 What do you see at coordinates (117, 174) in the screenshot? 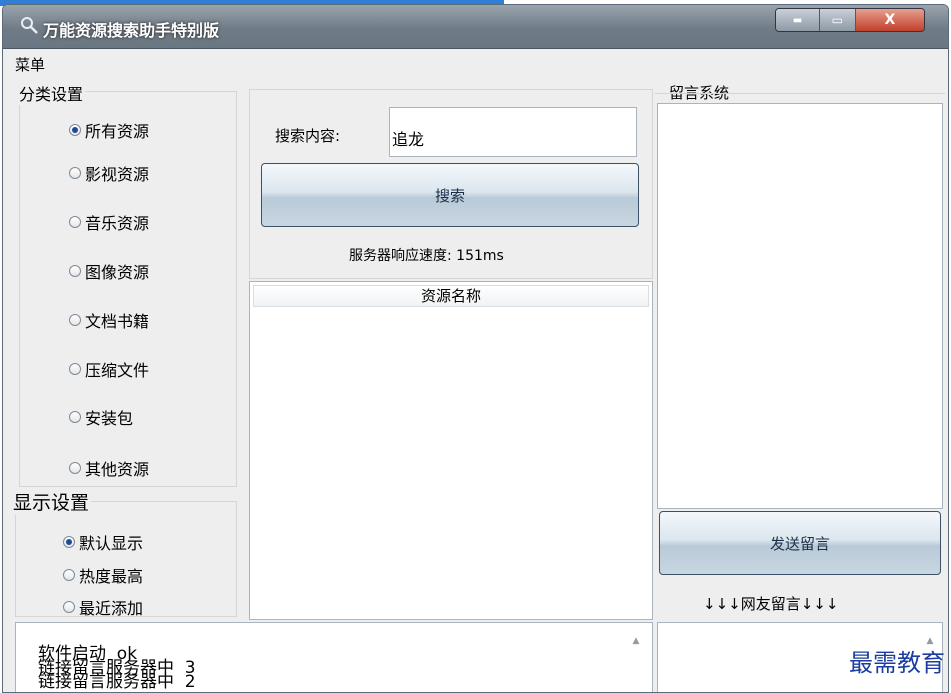
I see `radio-label: 影视资源` at bounding box center [117, 174].